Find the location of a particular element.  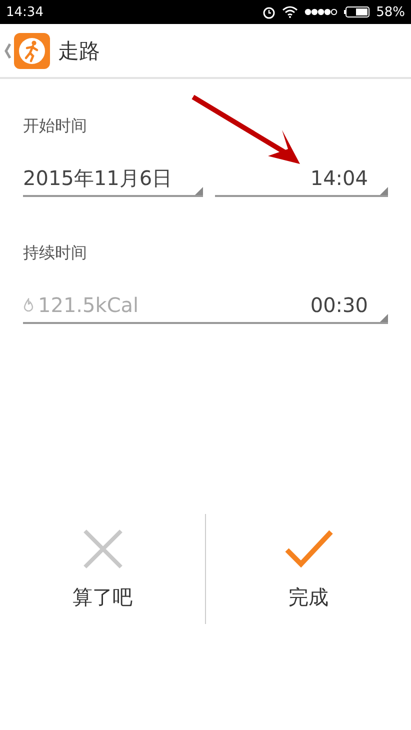

runner-app-icon is located at coordinates (32, 50).